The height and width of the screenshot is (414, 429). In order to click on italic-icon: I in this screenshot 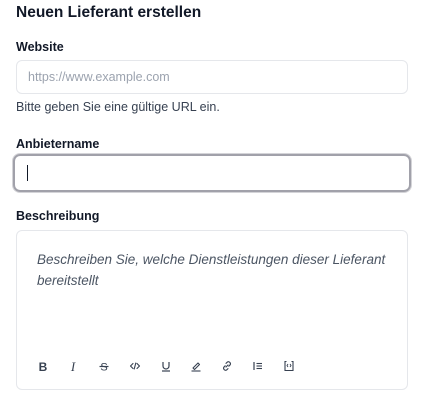, I will do `click(73, 366)`.